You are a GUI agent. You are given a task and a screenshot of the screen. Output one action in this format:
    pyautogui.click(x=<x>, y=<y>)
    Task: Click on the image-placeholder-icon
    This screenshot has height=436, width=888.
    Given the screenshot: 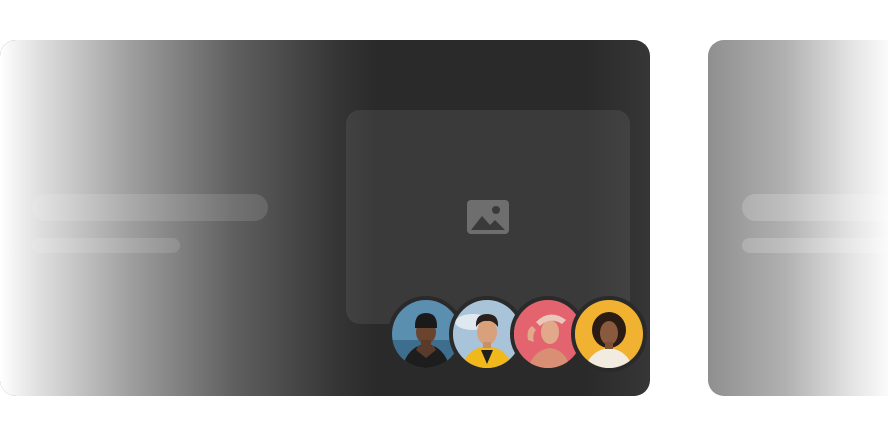 What is the action you would take?
    pyautogui.click(x=488, y=217)
    